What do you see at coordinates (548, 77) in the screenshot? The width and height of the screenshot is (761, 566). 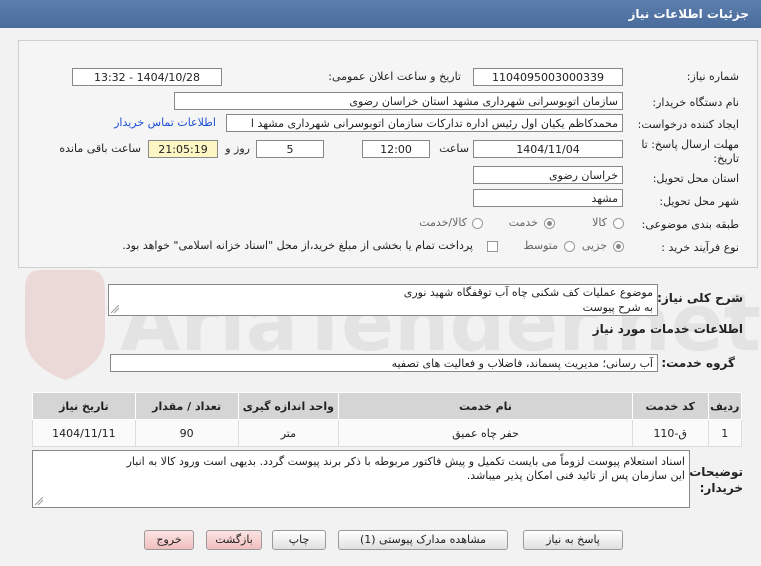 I see `need-number-field: 1104095003000339` at bounding box center [548, 77].